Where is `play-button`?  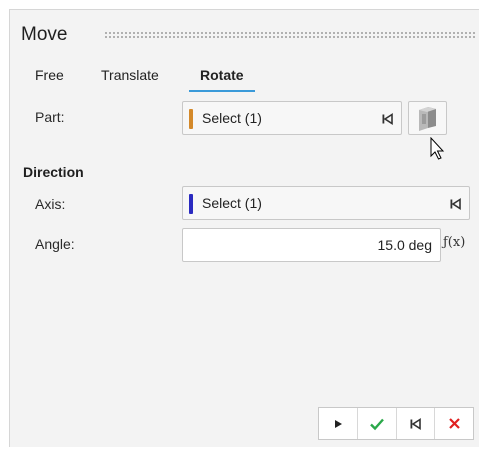
play-button is located at coordinates (338, 423).